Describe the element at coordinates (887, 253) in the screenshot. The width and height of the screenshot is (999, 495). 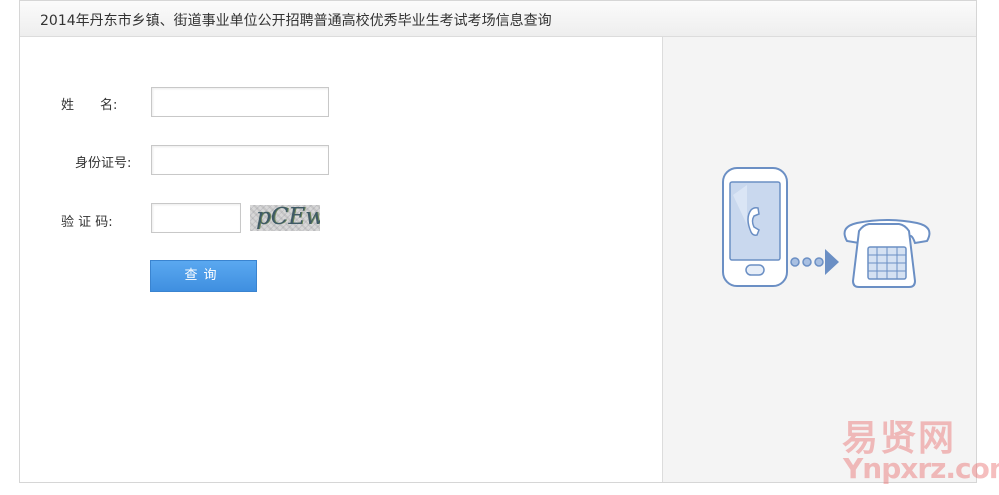
I see `desk-telephone-icon` at that location.